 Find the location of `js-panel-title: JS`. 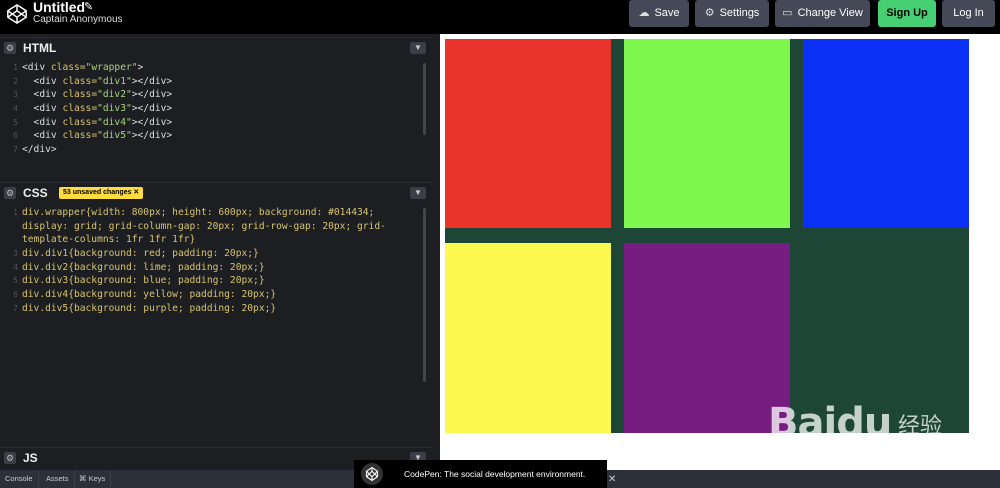

js-panel-title: JS is located at coordinates (30, 458).